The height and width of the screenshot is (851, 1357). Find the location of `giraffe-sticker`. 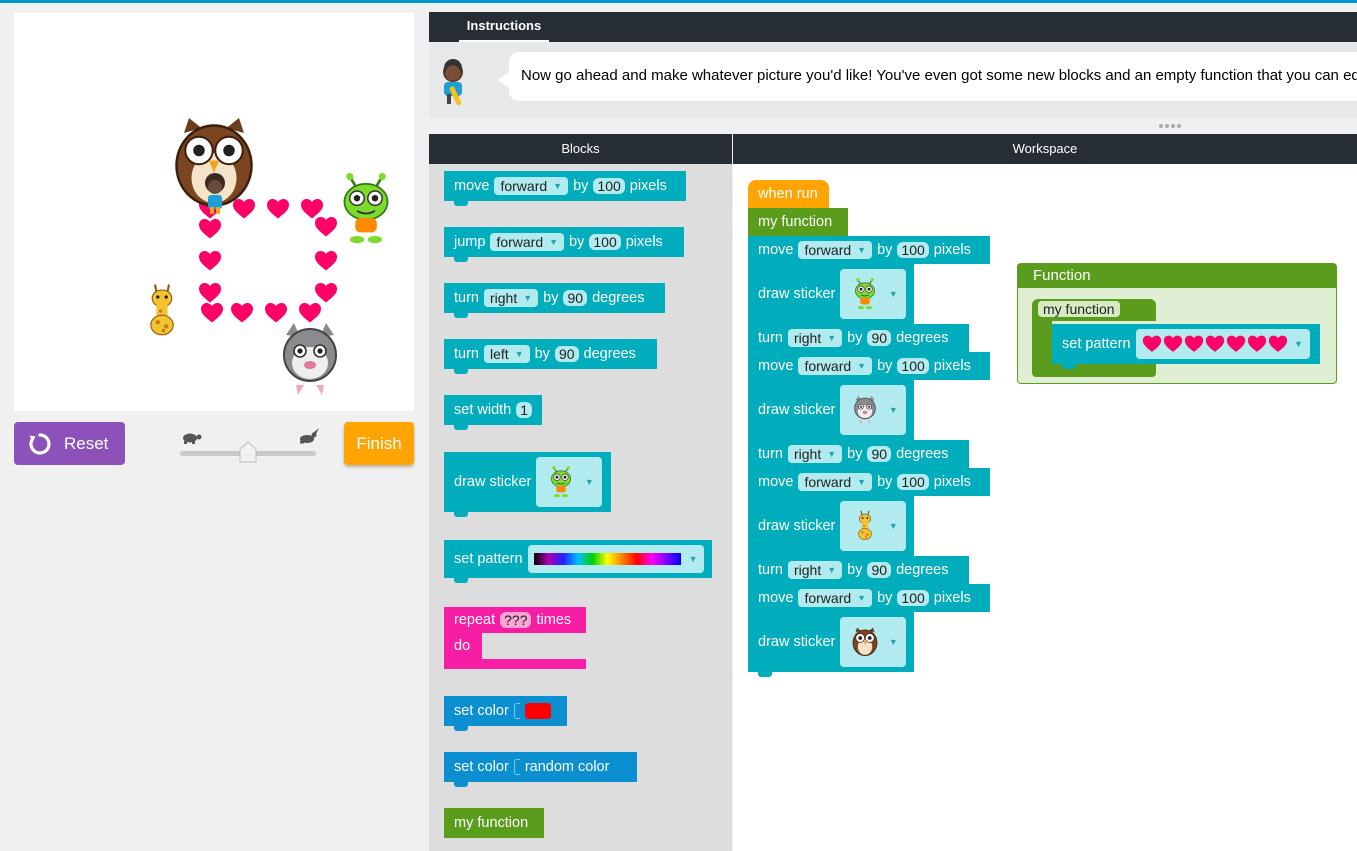

giraffe-sticker is located at coordinates (162, 311).